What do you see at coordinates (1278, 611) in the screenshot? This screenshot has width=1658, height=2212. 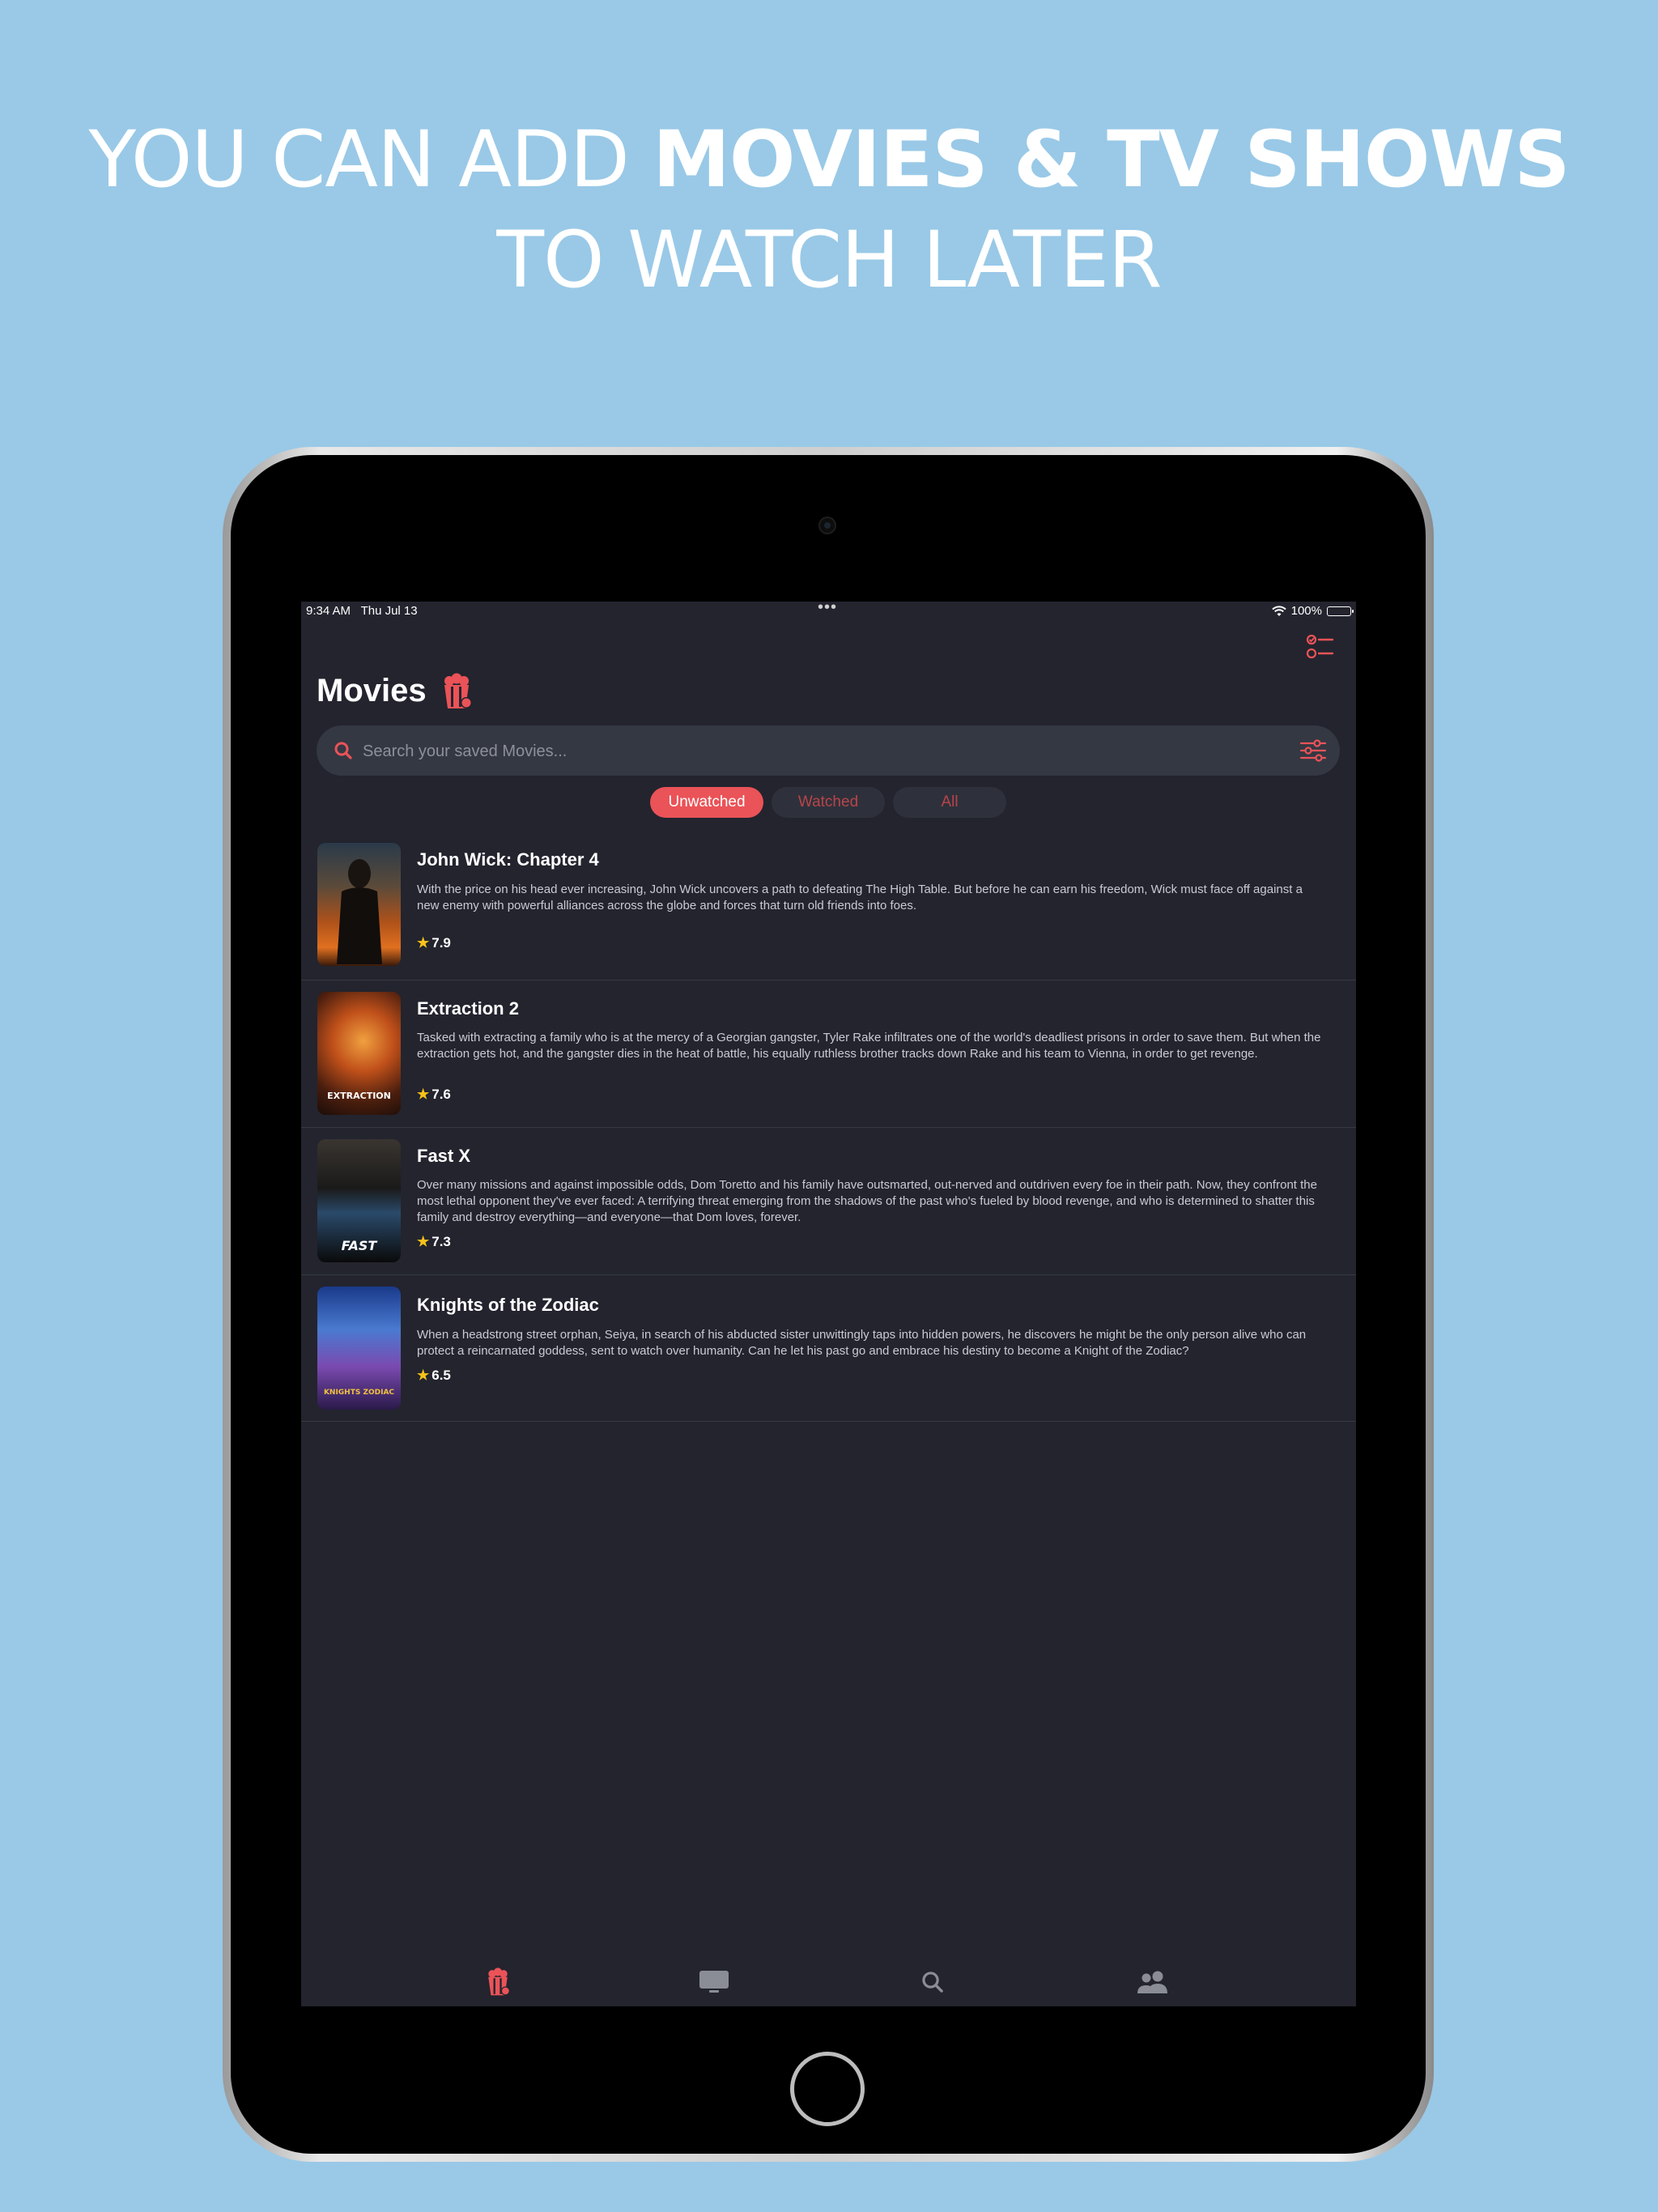 I see `wifi-icon` at bounding box center [1278, 611].